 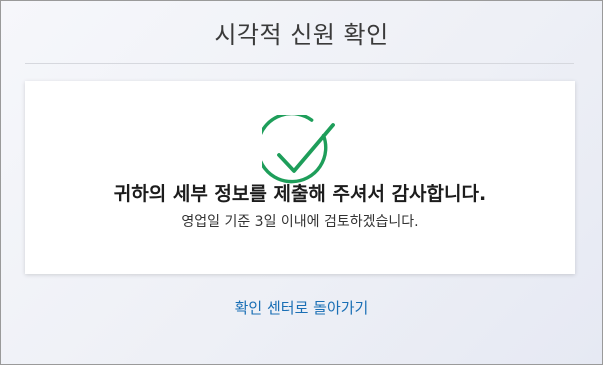 What do you see at coordinates (301, 307) in the screenshot?
I see `back-to-verification-center-link: 확인 센터로 돌아가기` at bounding box center [301, 307].